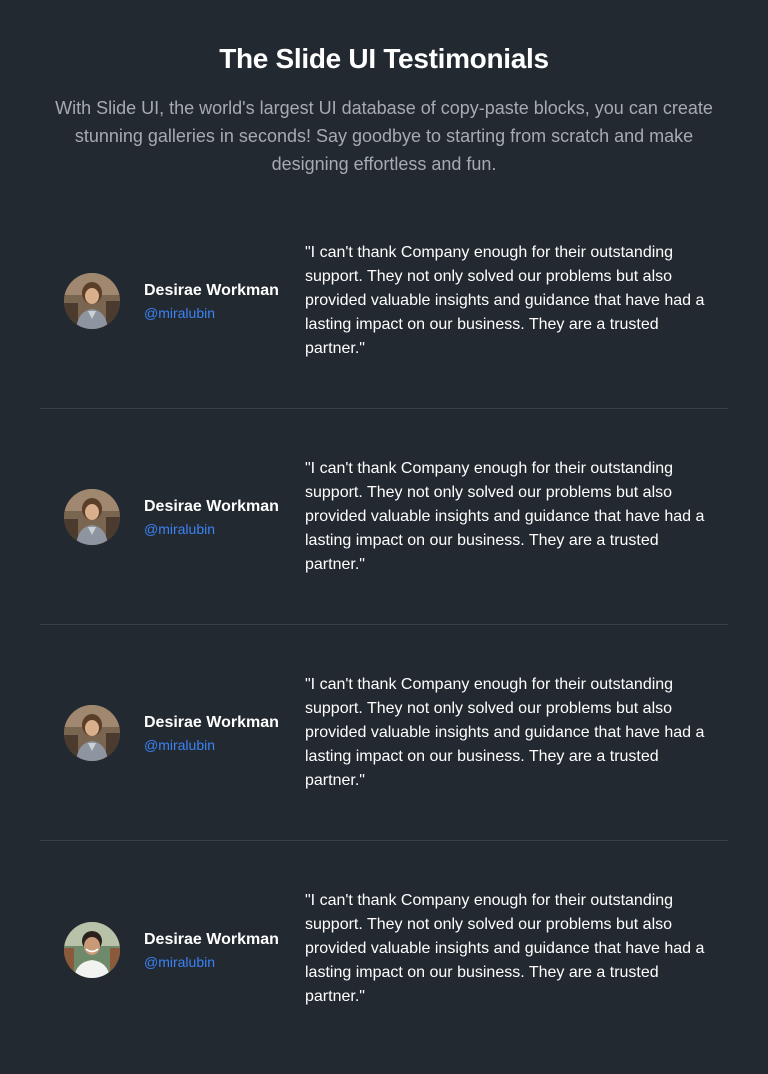  What do you see at coordinates (384, 58) in the screenshot?
I see `page-title: The Slide UI Testimonials` at bounding box center [384, 58].